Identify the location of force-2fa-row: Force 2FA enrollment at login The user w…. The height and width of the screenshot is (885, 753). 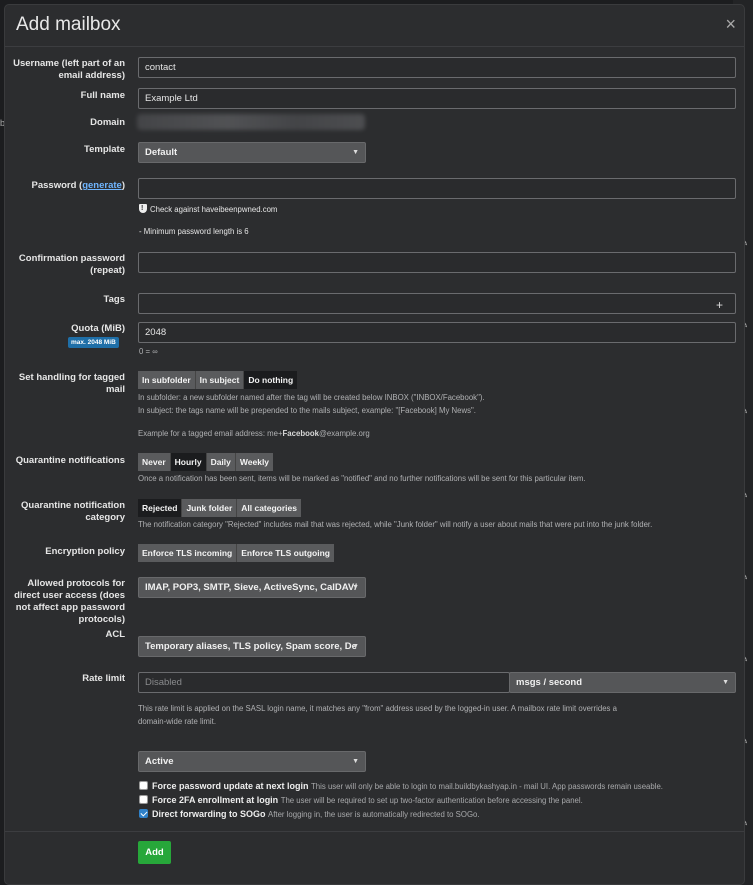
(361, 800).